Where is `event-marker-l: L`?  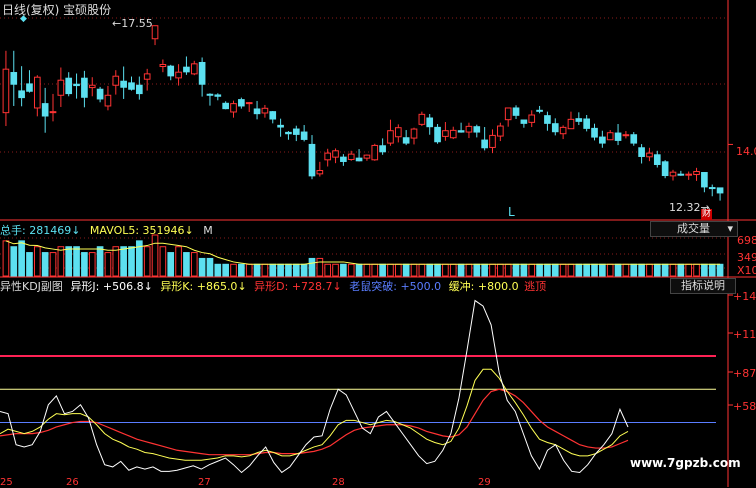 event-marker-l: L is located at coordinates (511, 212).